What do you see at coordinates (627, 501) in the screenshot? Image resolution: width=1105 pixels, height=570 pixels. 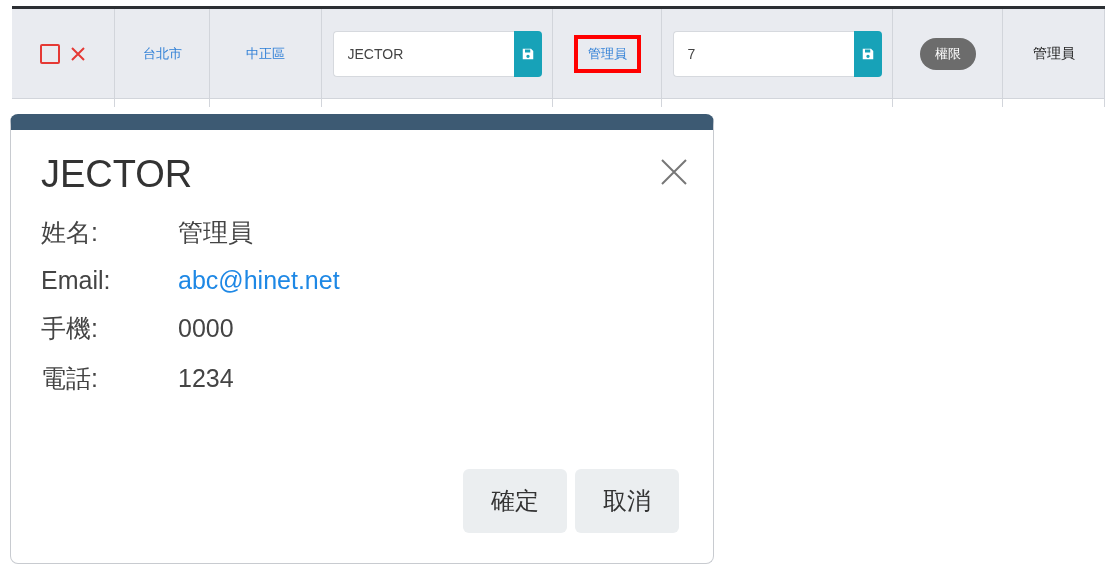 I see `dialog-button: 取消` at bounding box center [627, 501].